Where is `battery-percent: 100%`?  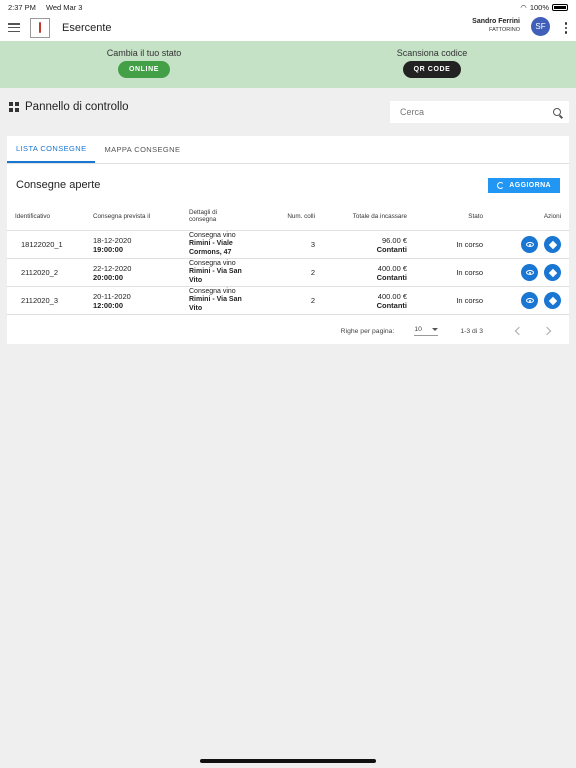
battery-percent: 100% is located at coordinates (539, 7).